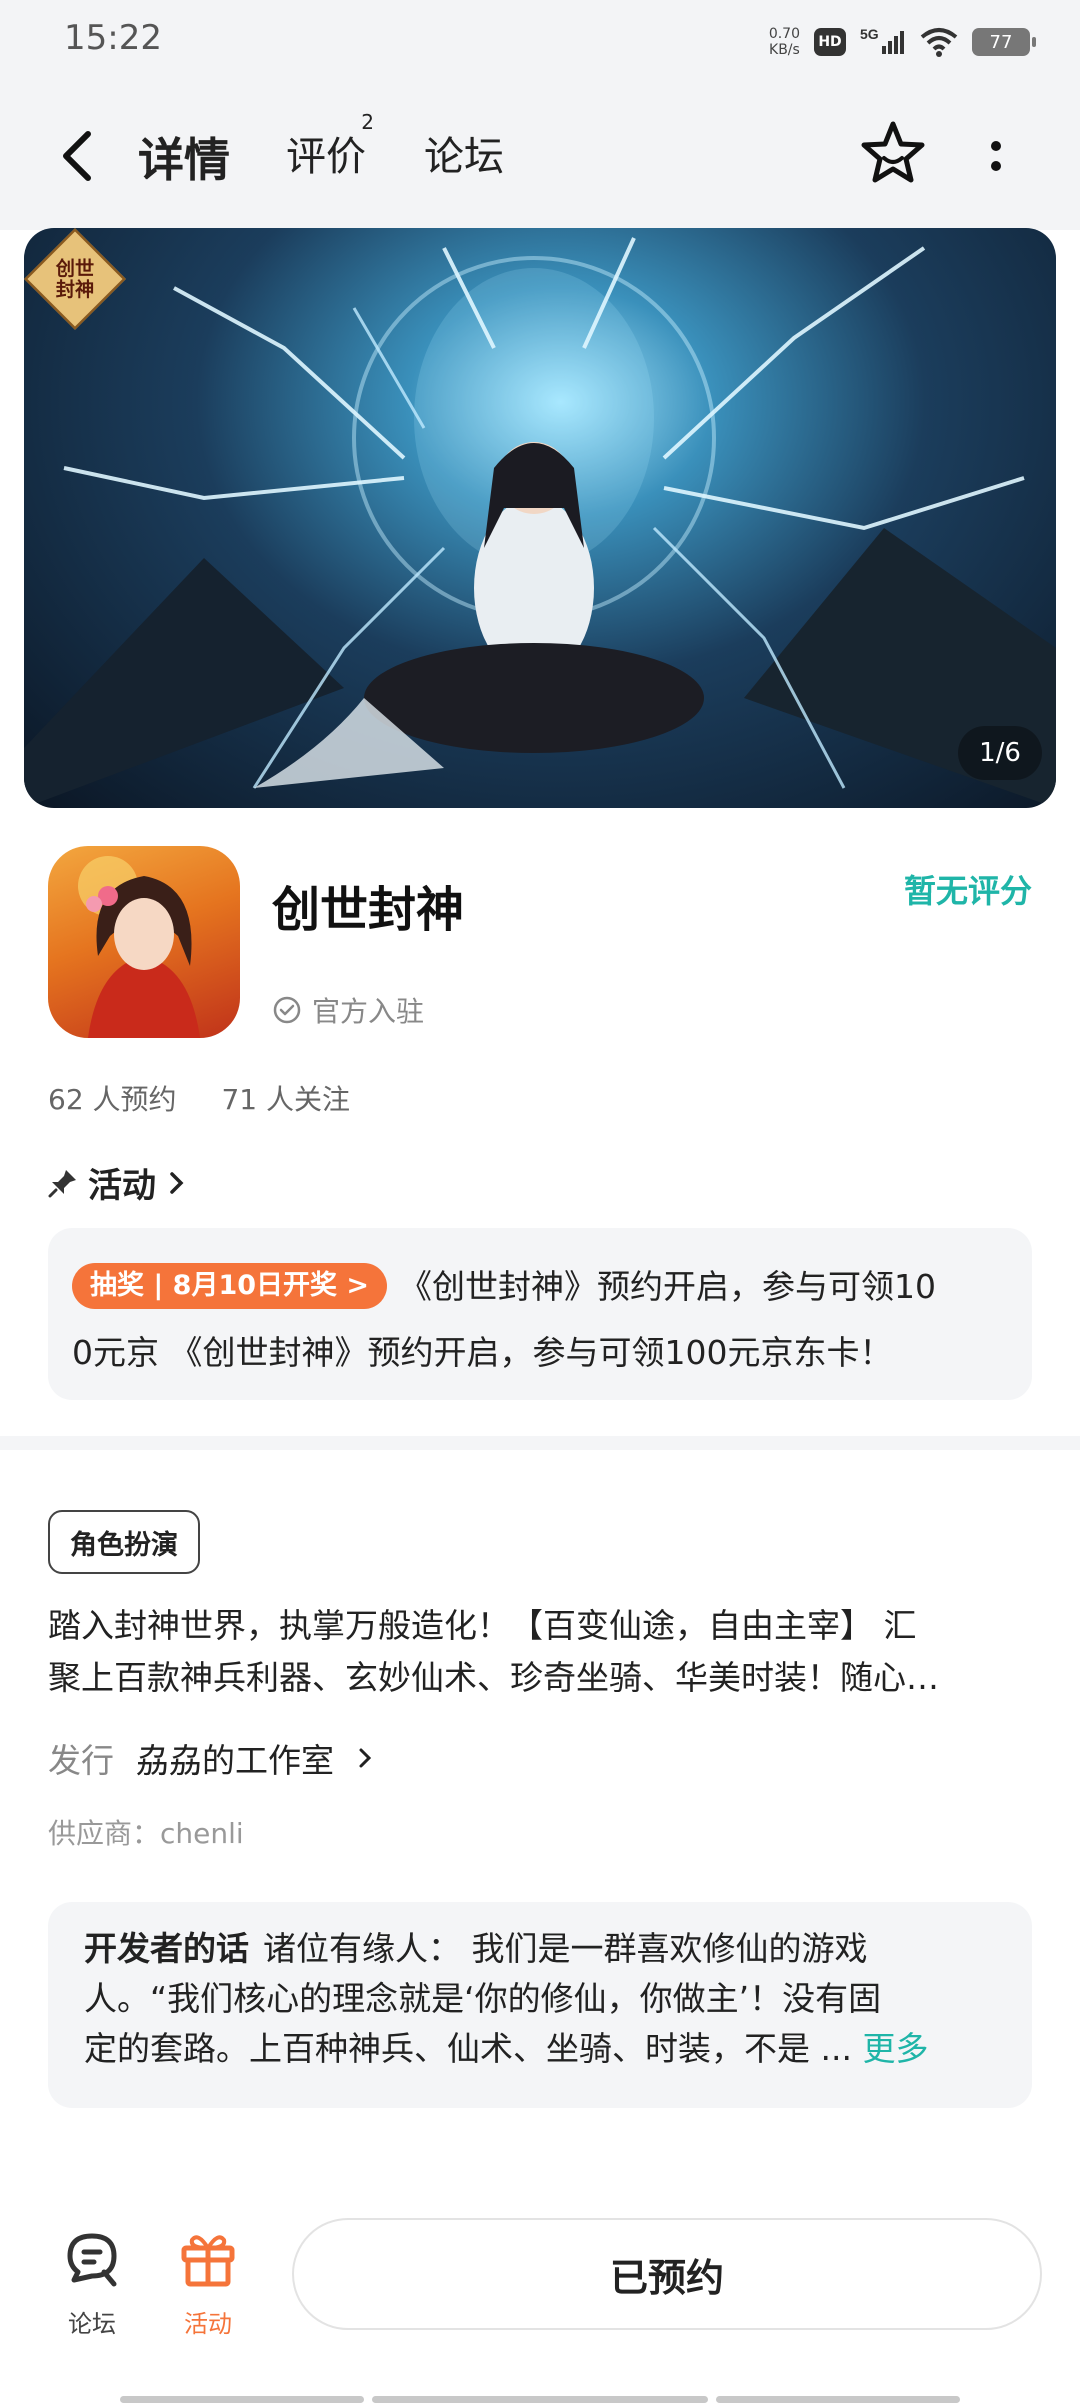  Describe the element at coordinates (882, 40) in the screenshot. I see `signal-5g-icon: 5G` at that location.